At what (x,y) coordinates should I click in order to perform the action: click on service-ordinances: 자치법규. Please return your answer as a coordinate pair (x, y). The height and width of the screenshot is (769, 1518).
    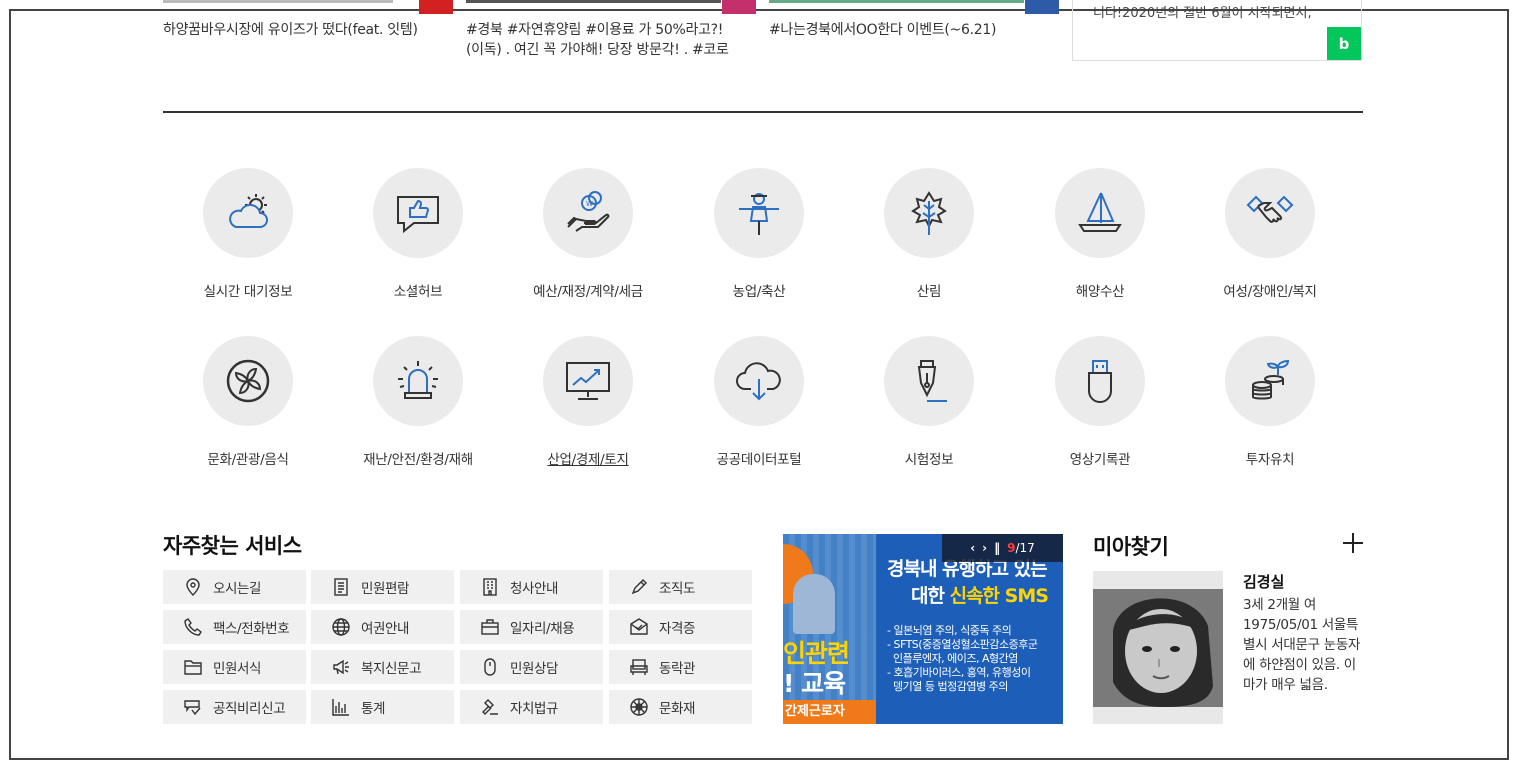
    Looking at the image, I should click on (531, 707).